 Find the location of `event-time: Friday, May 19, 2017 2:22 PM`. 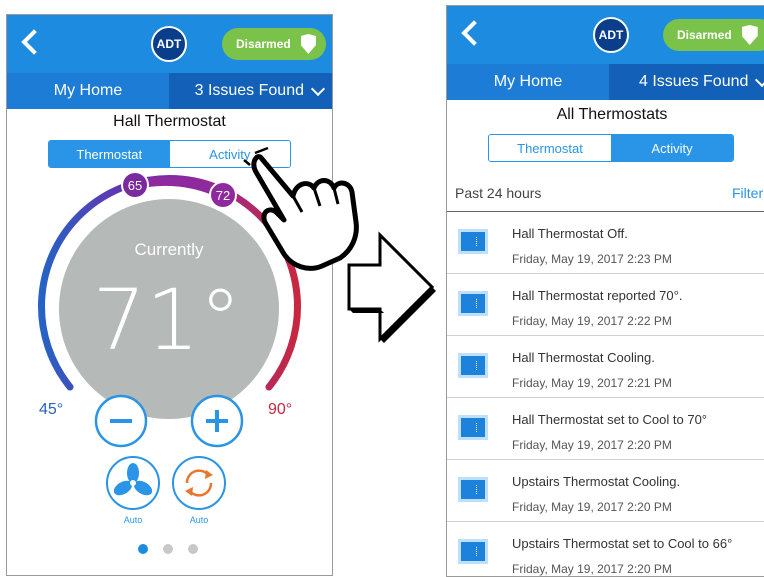

event-time: Friday, May 19, 2017 2:22 PM is located at coordinates (592, 321).